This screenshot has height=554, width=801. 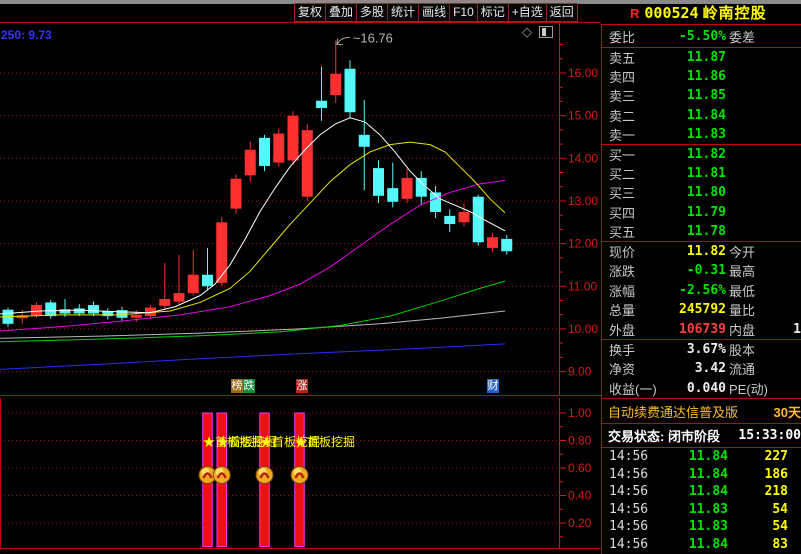 What do you see at coordinates (701, 76) in the screenshot?
I see `ask-row: 卖四 11.86` at bounding box center [701, 76].